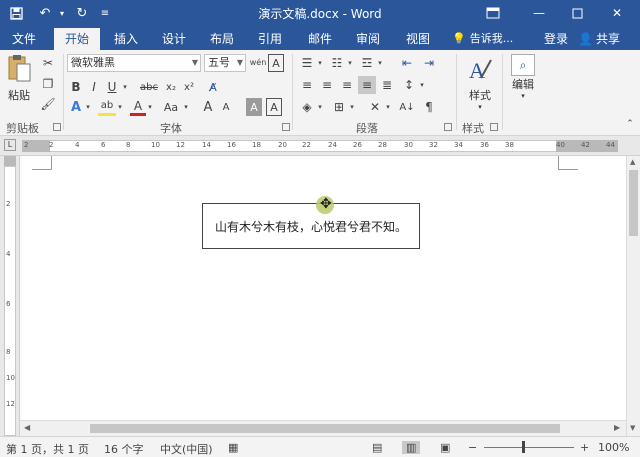  Describe the element at coordinates (24, 39) in the screenshot. I see `tab-file: 文件` at that location.